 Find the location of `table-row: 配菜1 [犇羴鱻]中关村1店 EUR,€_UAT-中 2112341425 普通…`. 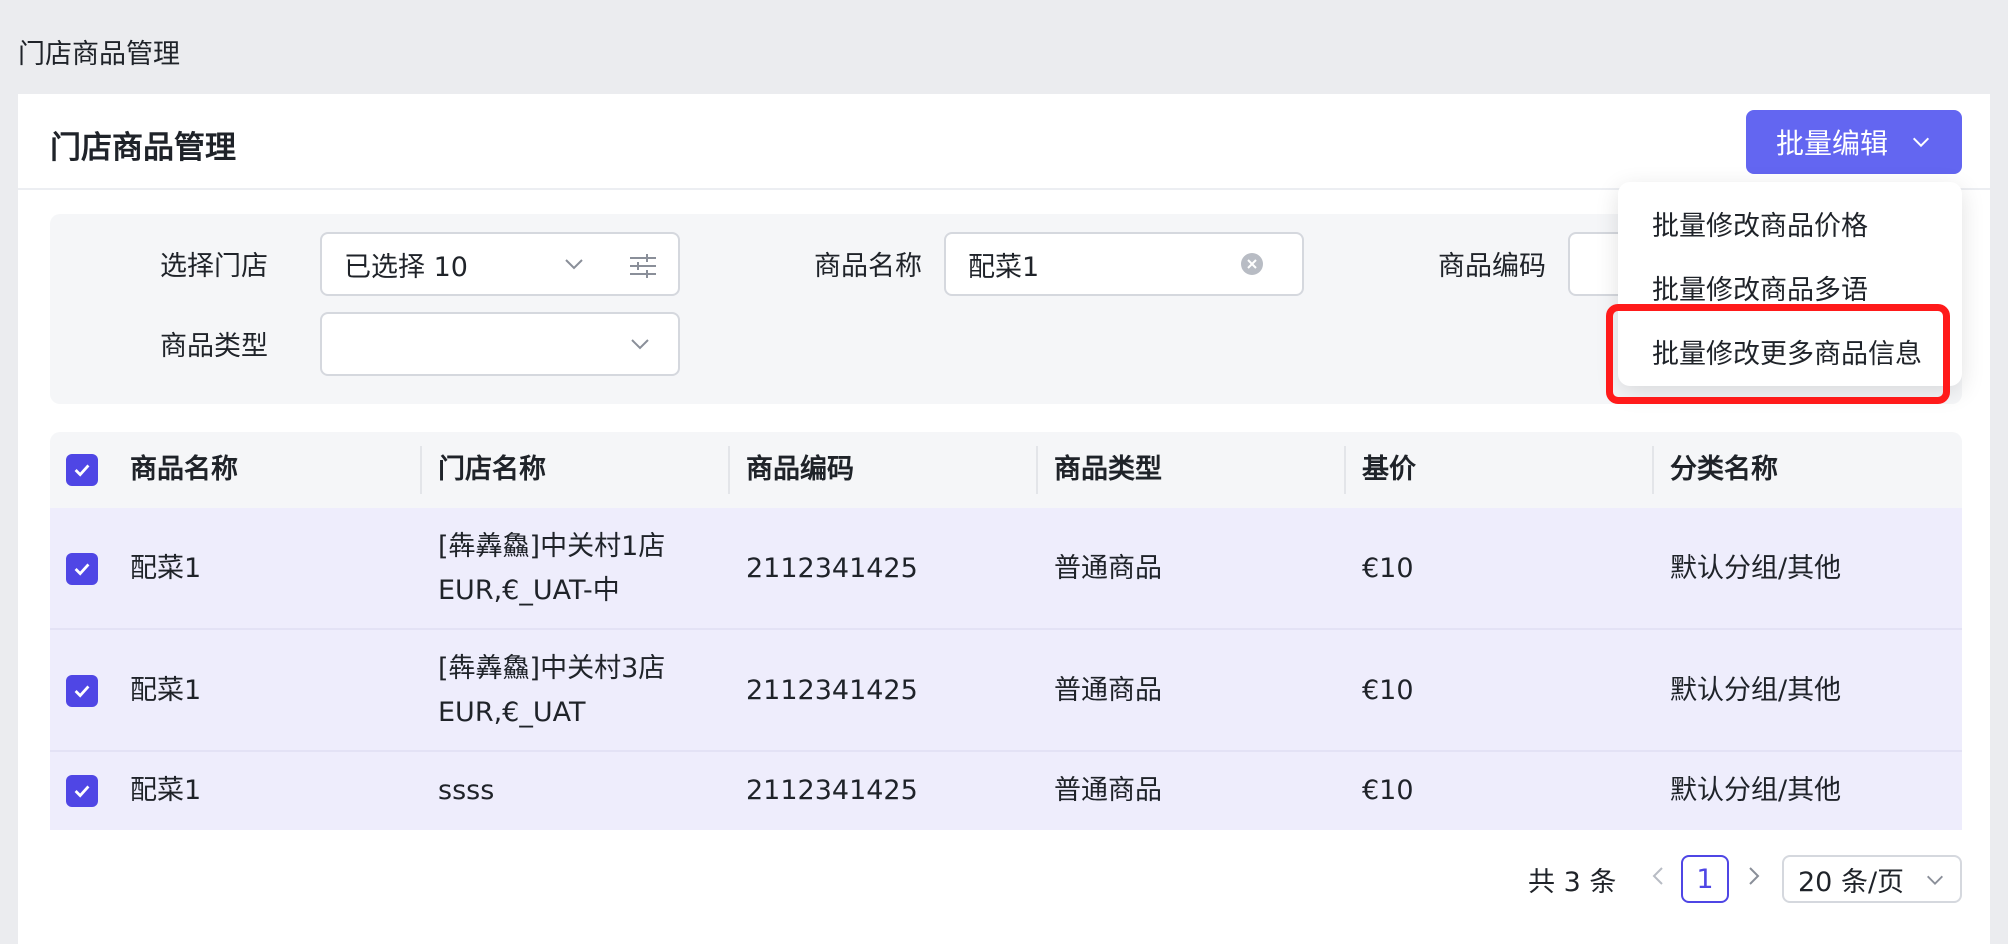

table-row: 配菜1 [犇羴鱻]中关村1店 EUR,€_UAT-中 2112341425 普通… is located at coordinates (1006, 569).